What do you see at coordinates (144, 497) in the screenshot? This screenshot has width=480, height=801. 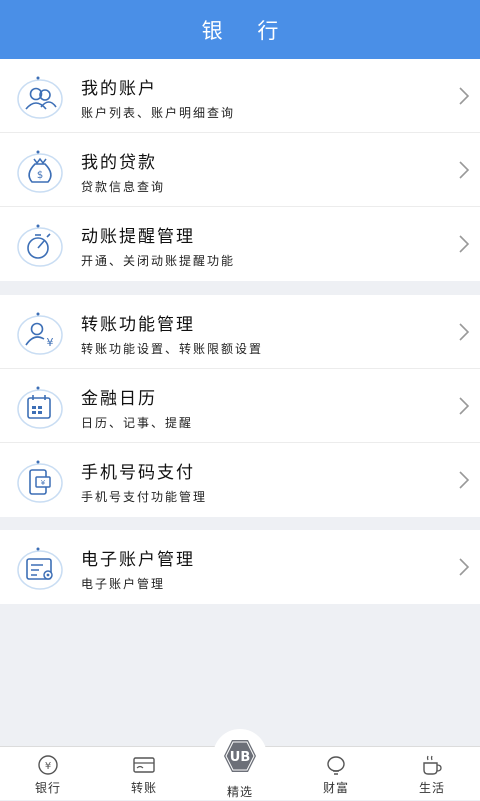 I see `item-subtitle: 手机号支付功能管理` at bounding box center [144, 497].